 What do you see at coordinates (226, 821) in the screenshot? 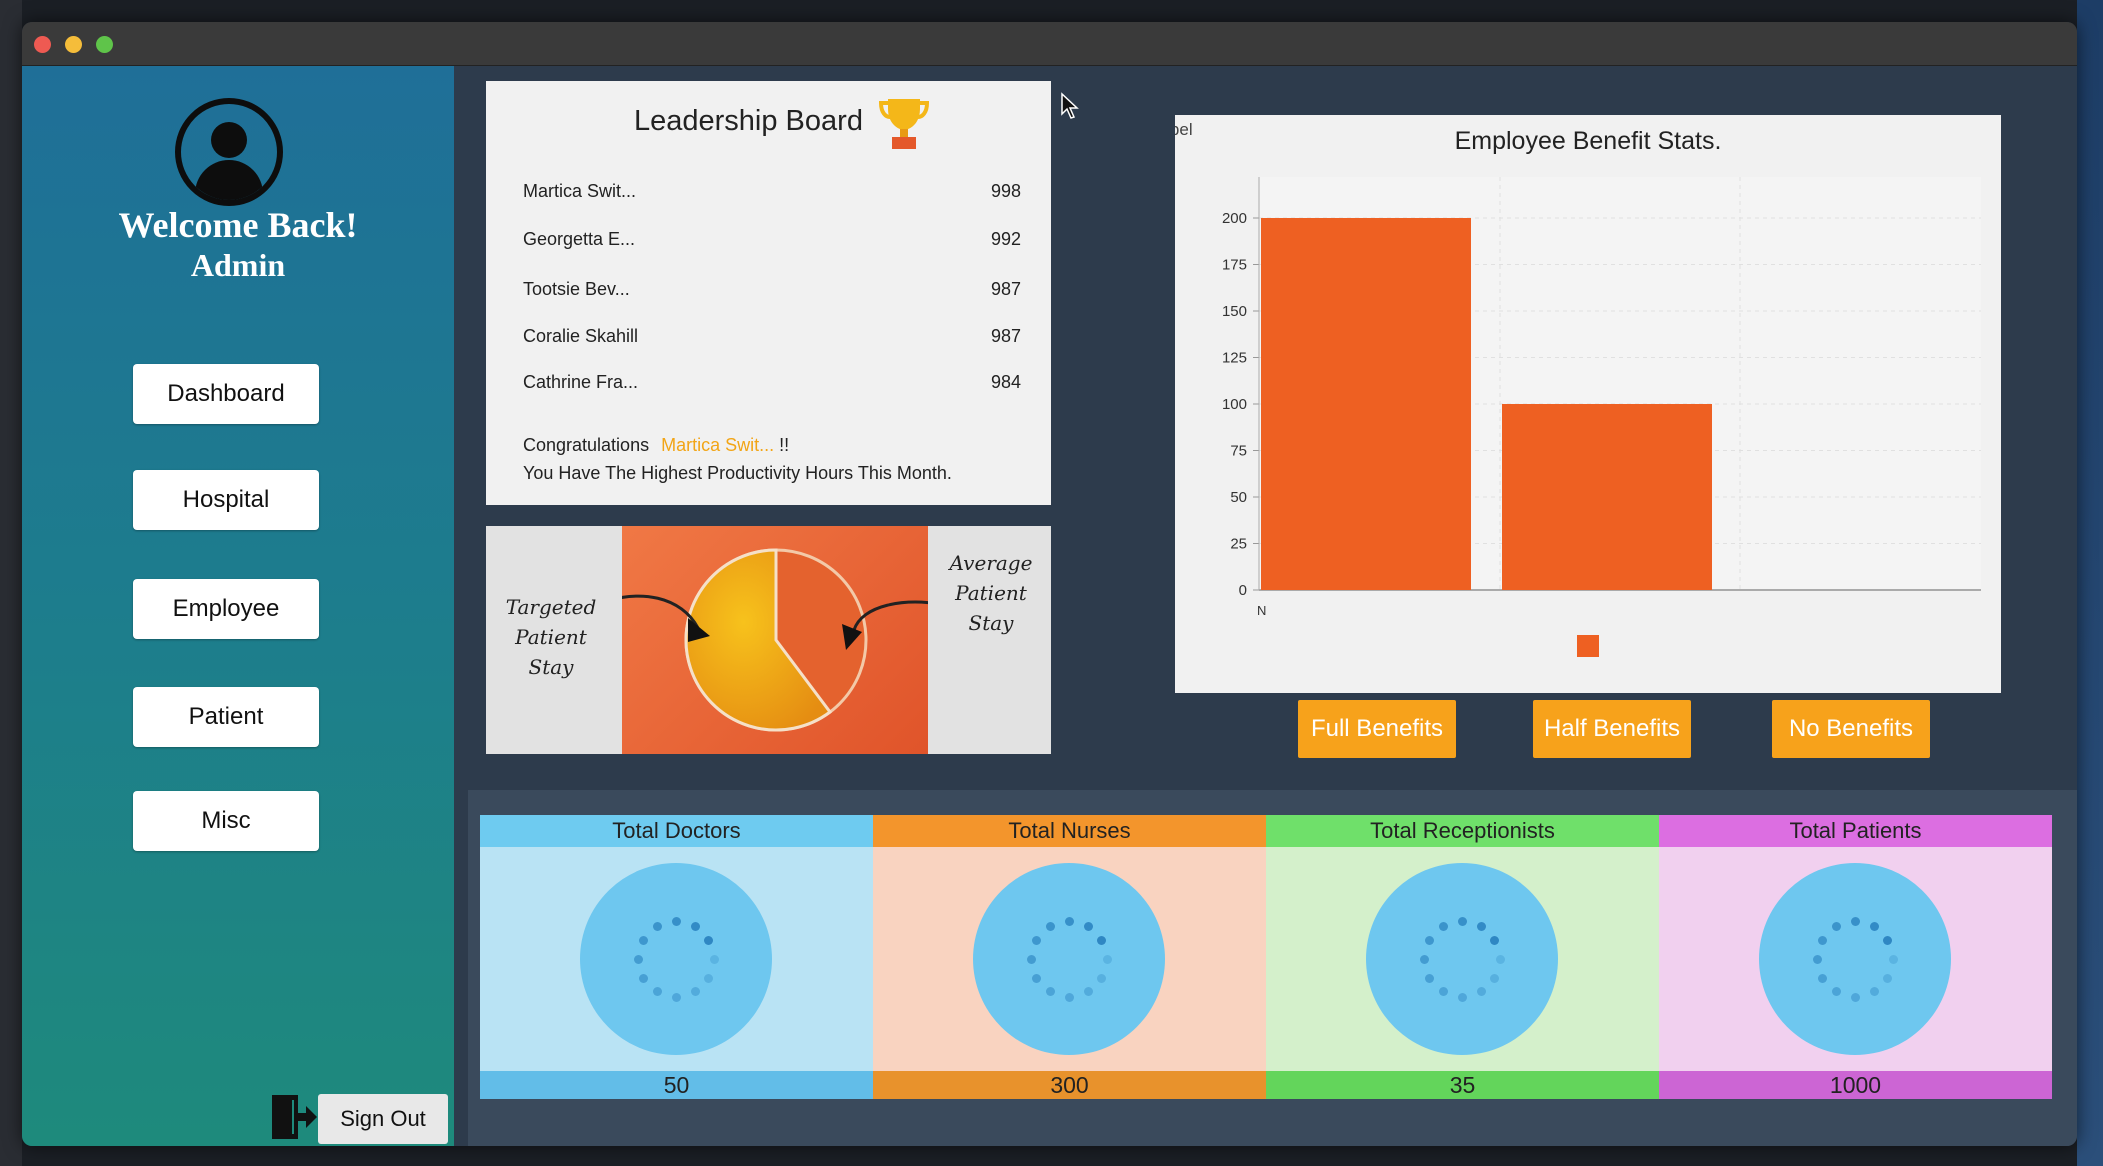
I see `nav-misc-button: Misc` at bounding box center [226, 821].